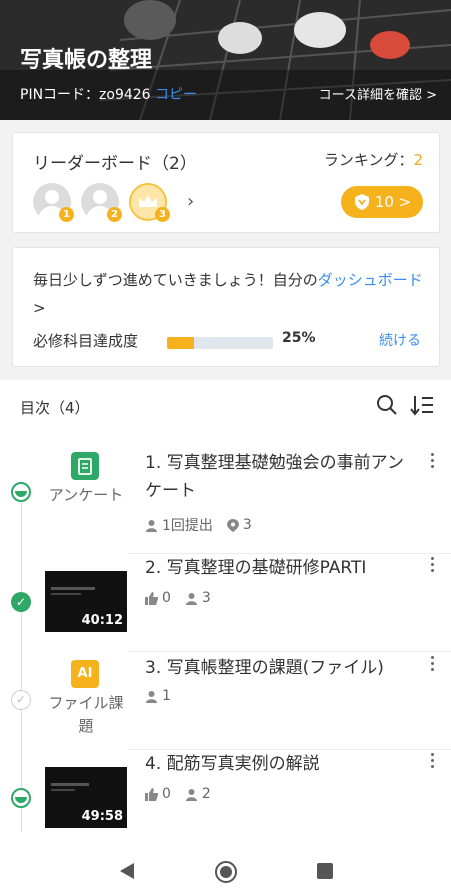 This screenshot has width=451, height=892. Describe the element at coordinates (226, 182) in the screenshot. I see `leaderboard-card: リーダーボード（2） ランキング：2 1 2 3 › 10 >` at that location.